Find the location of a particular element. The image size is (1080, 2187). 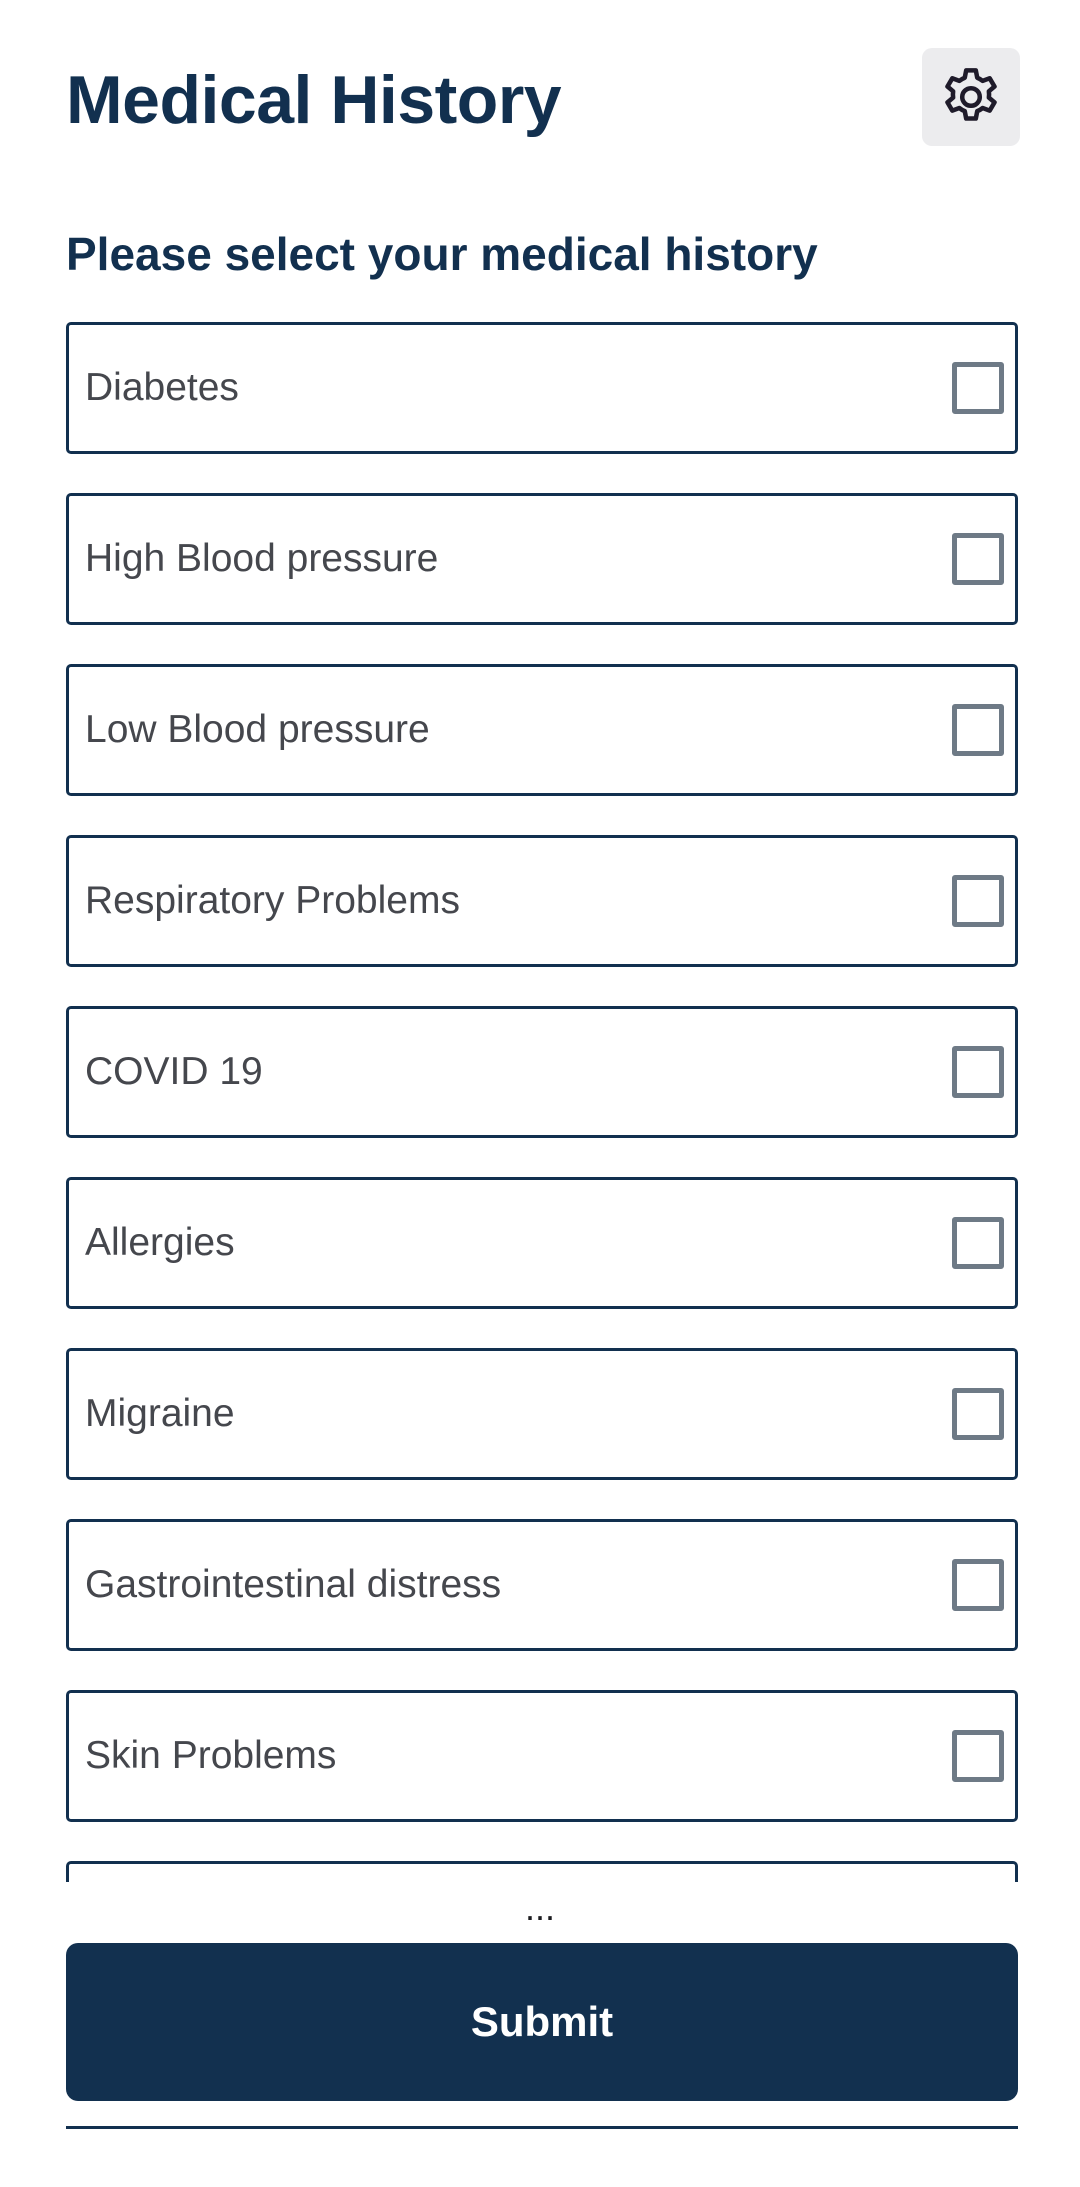

option-label: COVID 19 is located at coordinates (174, 1071).